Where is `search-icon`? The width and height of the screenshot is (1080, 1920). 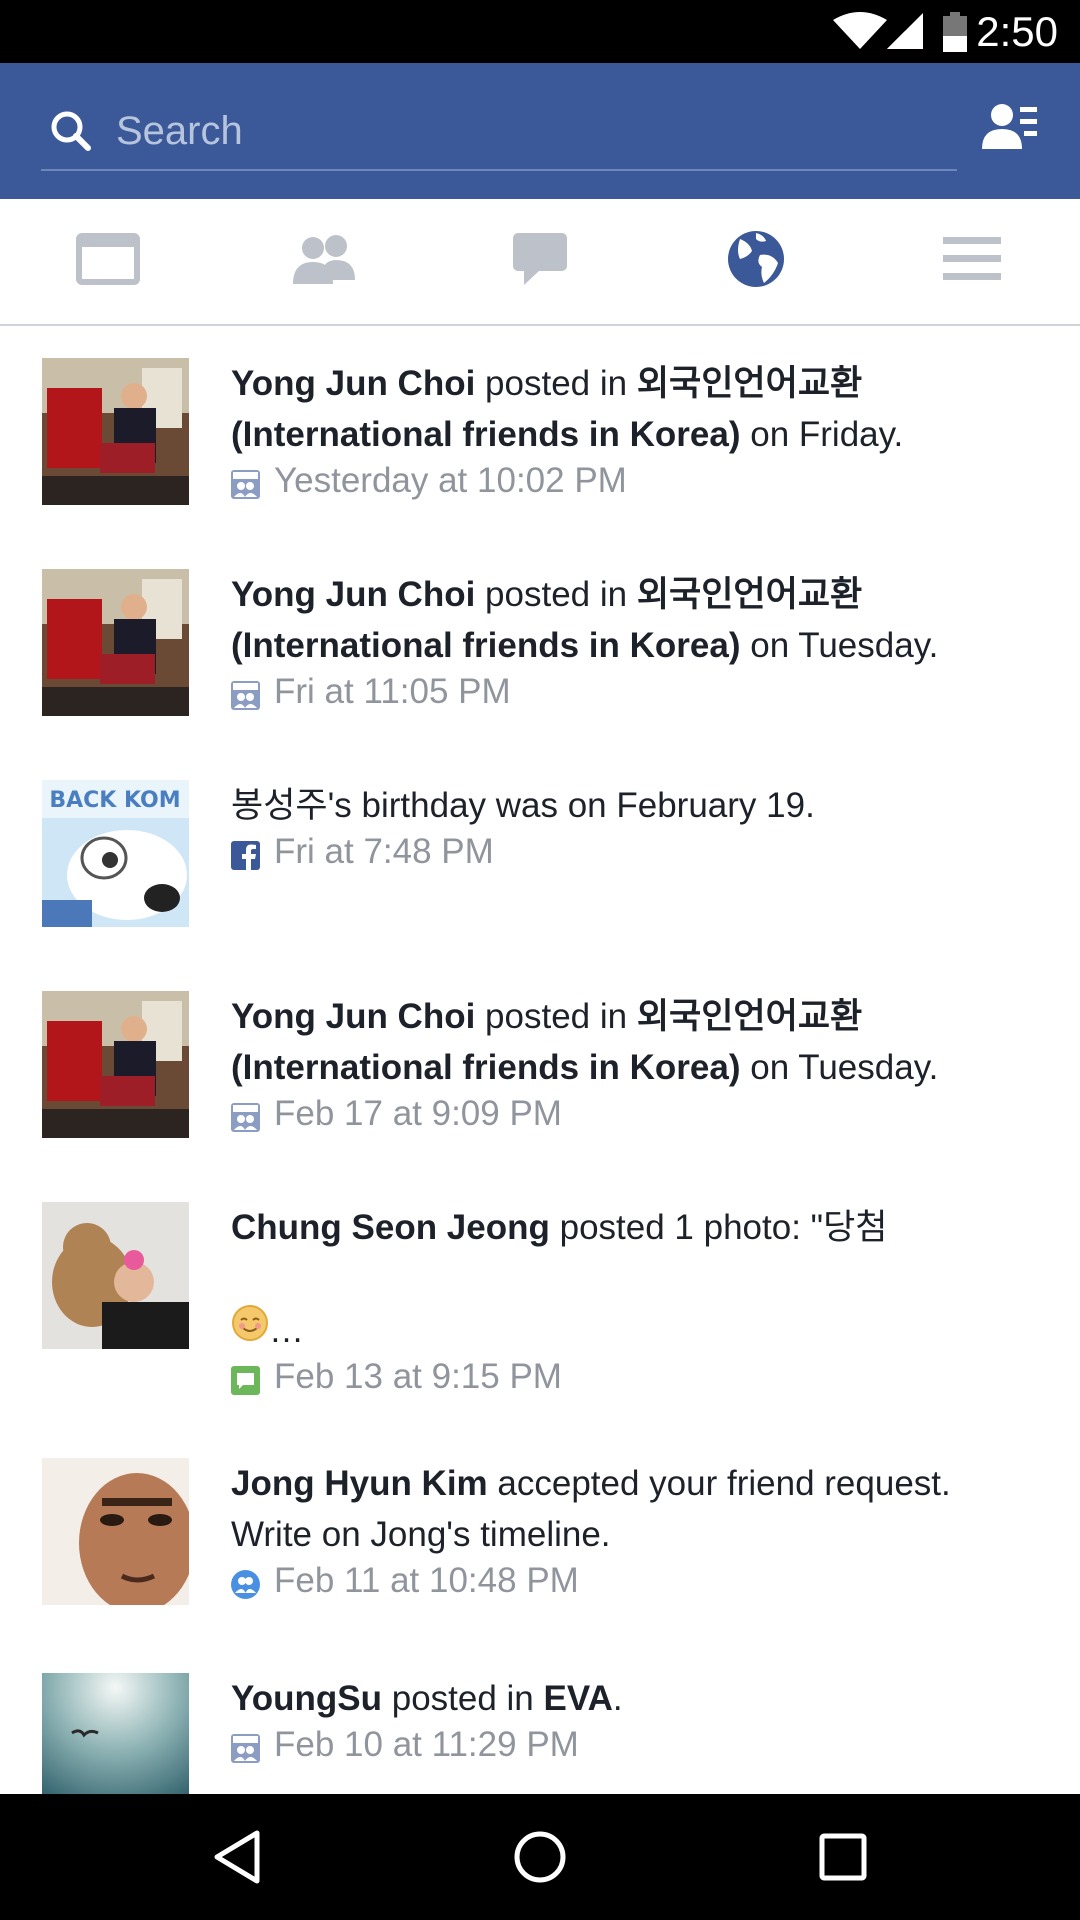
search-icon is located at coordinates (71, 133).